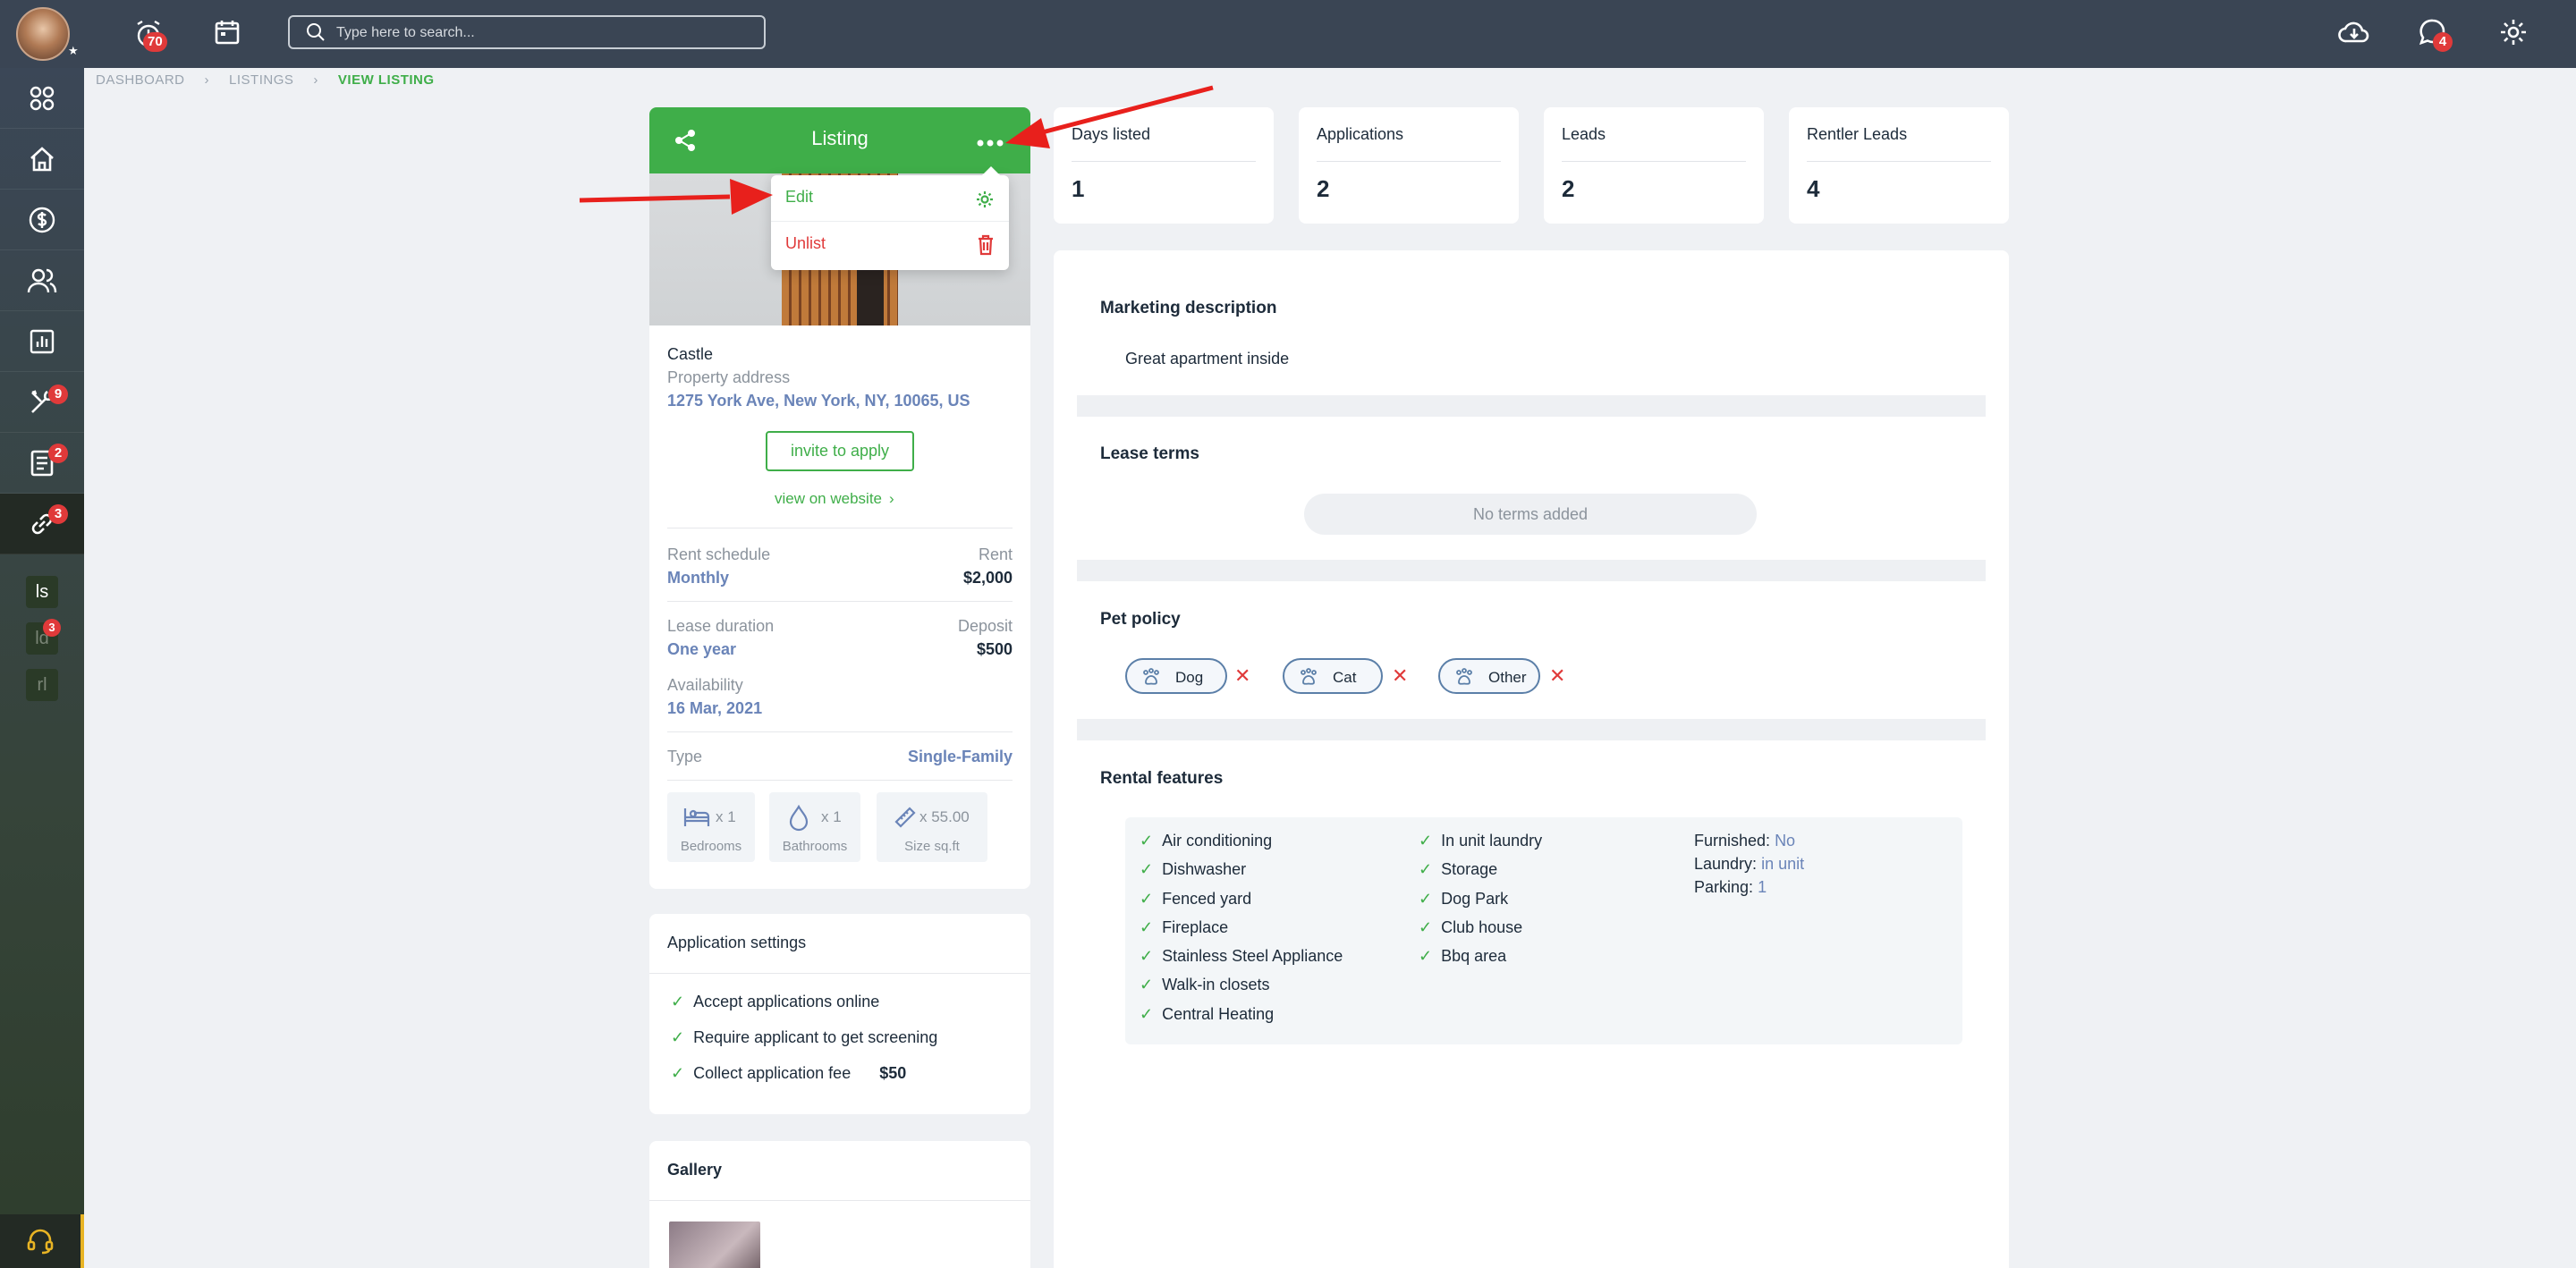 This screenshot has height=1268, width=2576. What do you see at coordinates (58, 453) in the screenshot?
I see `sidebar-badge: 2` at bounding box center [58, 453].